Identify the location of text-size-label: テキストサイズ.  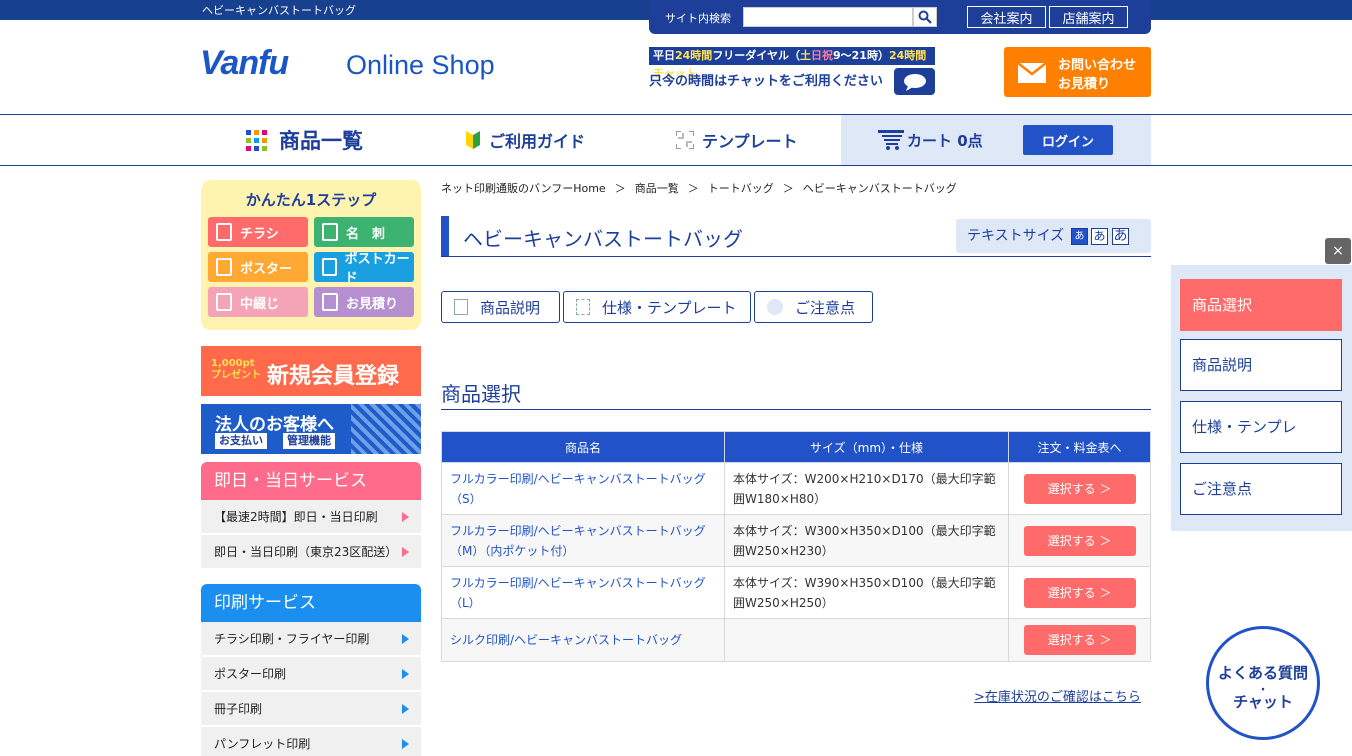
(1016, 236).